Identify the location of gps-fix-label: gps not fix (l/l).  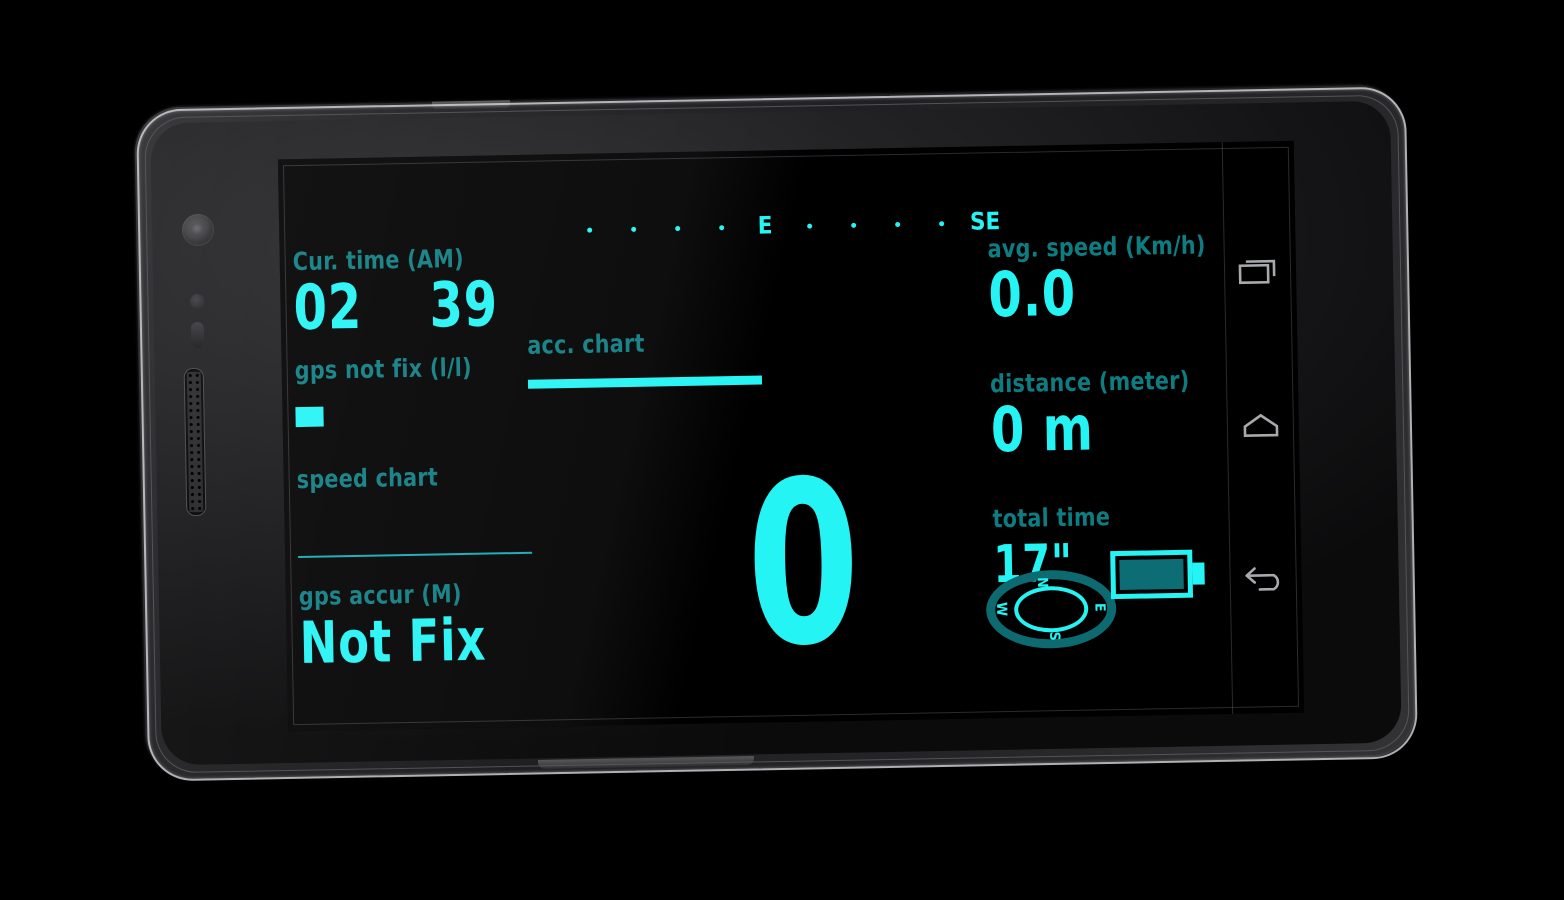
(383, 369).